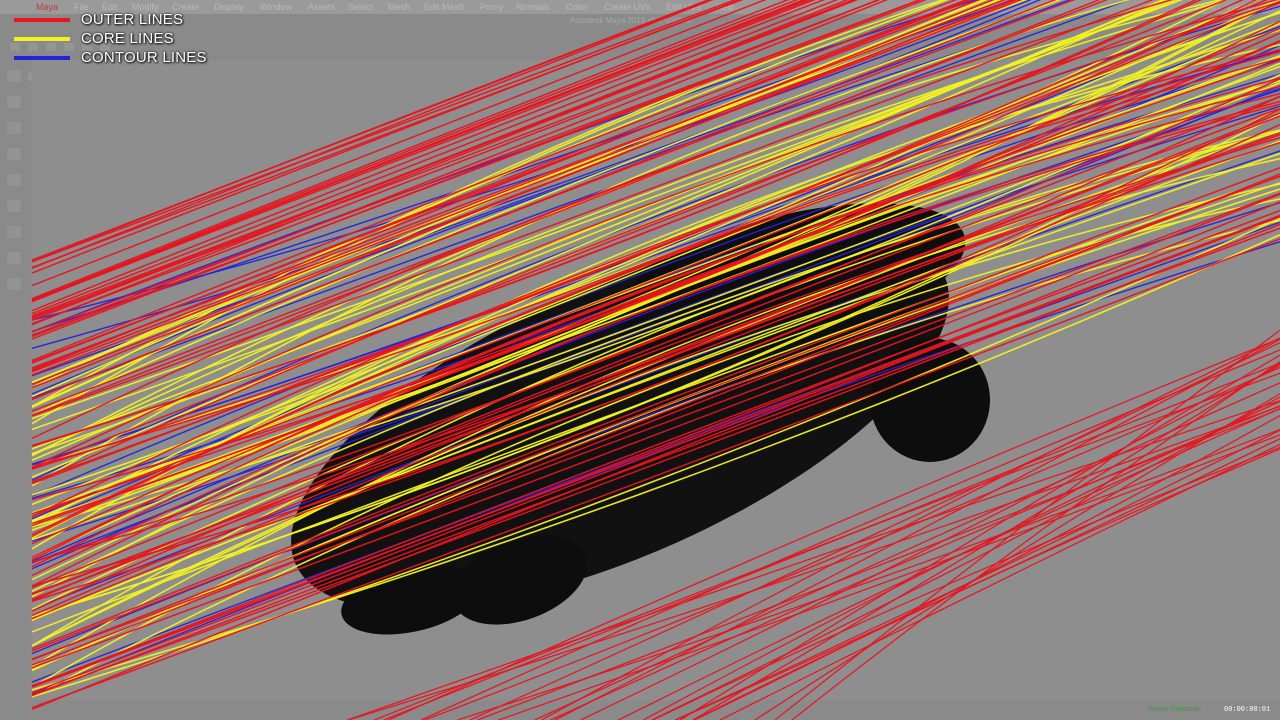  Describe the element at coordinates (1247, 710) in the screenshot. I see `timecode-value: 00:00:00:01` at that location.